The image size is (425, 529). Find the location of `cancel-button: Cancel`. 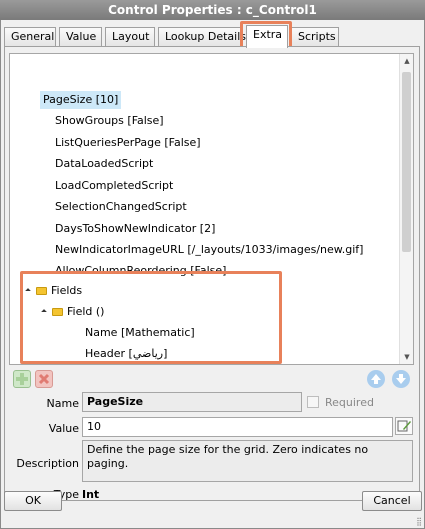

cancel-button: Cancel is located at coordinates (392, 501).